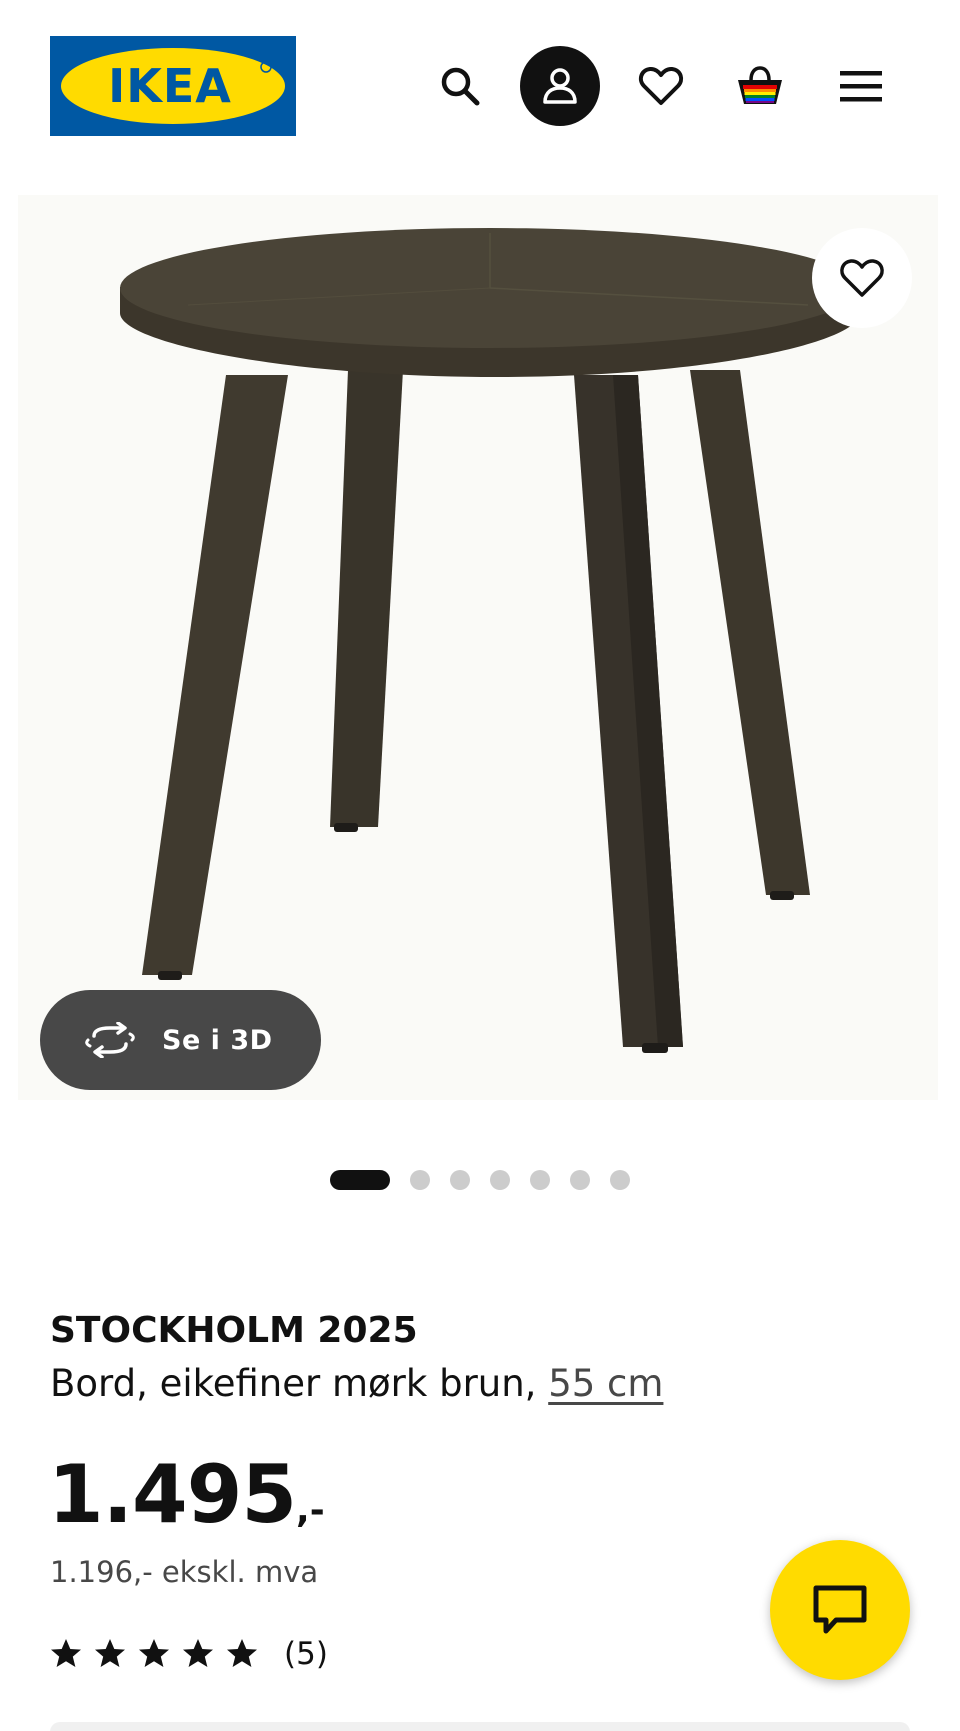  What do you see at coordinates (110, 1040) in the screenshot?
I see `rotate-3d-icon` at bounding box center [110, 1040].